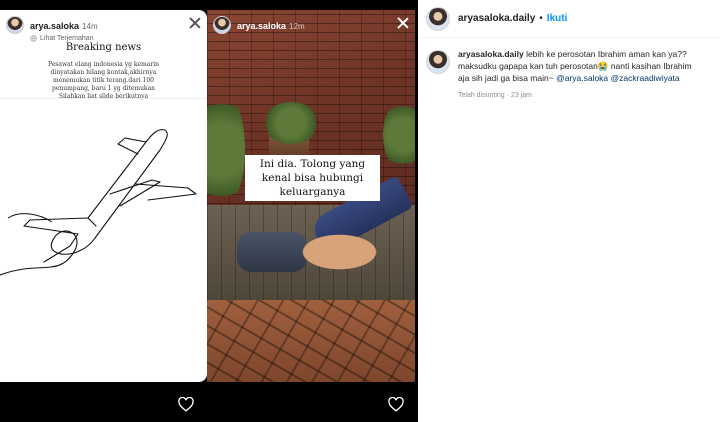  Describe the element at coordinates (496, 18) in the screenshot. I see `post-username: aryasaloka.daily` at that location.